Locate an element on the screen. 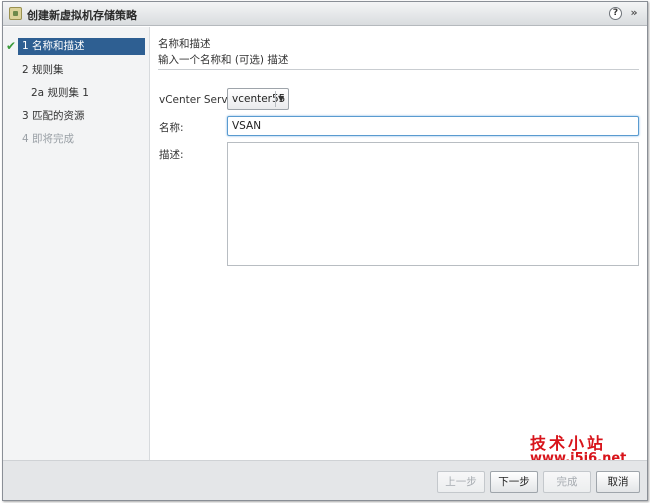 The height and width of the screenshot is (503, 650). wizard-footer: 上一步 下一步 完成 取消 is located at coordinates (325, 480).